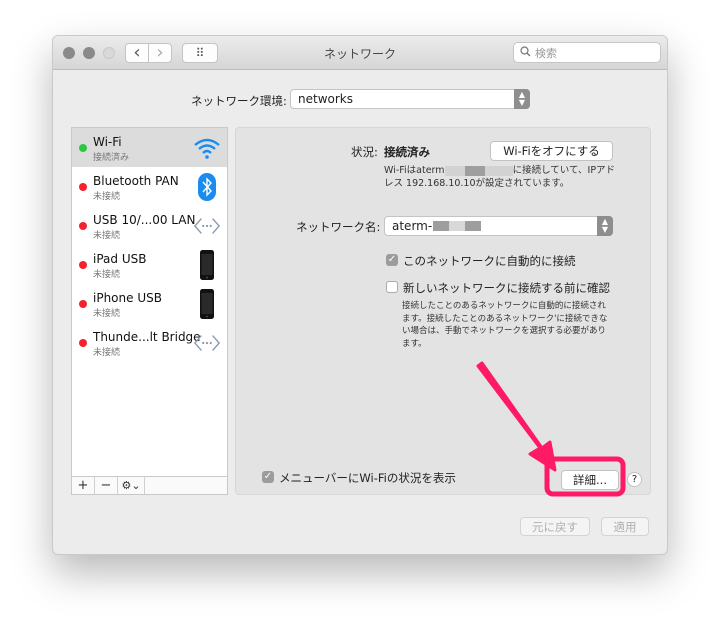  What do you see at coordinates (516, 416) in the screenshot?
I see `annotation-arrow` at bounding box center [516, 416].